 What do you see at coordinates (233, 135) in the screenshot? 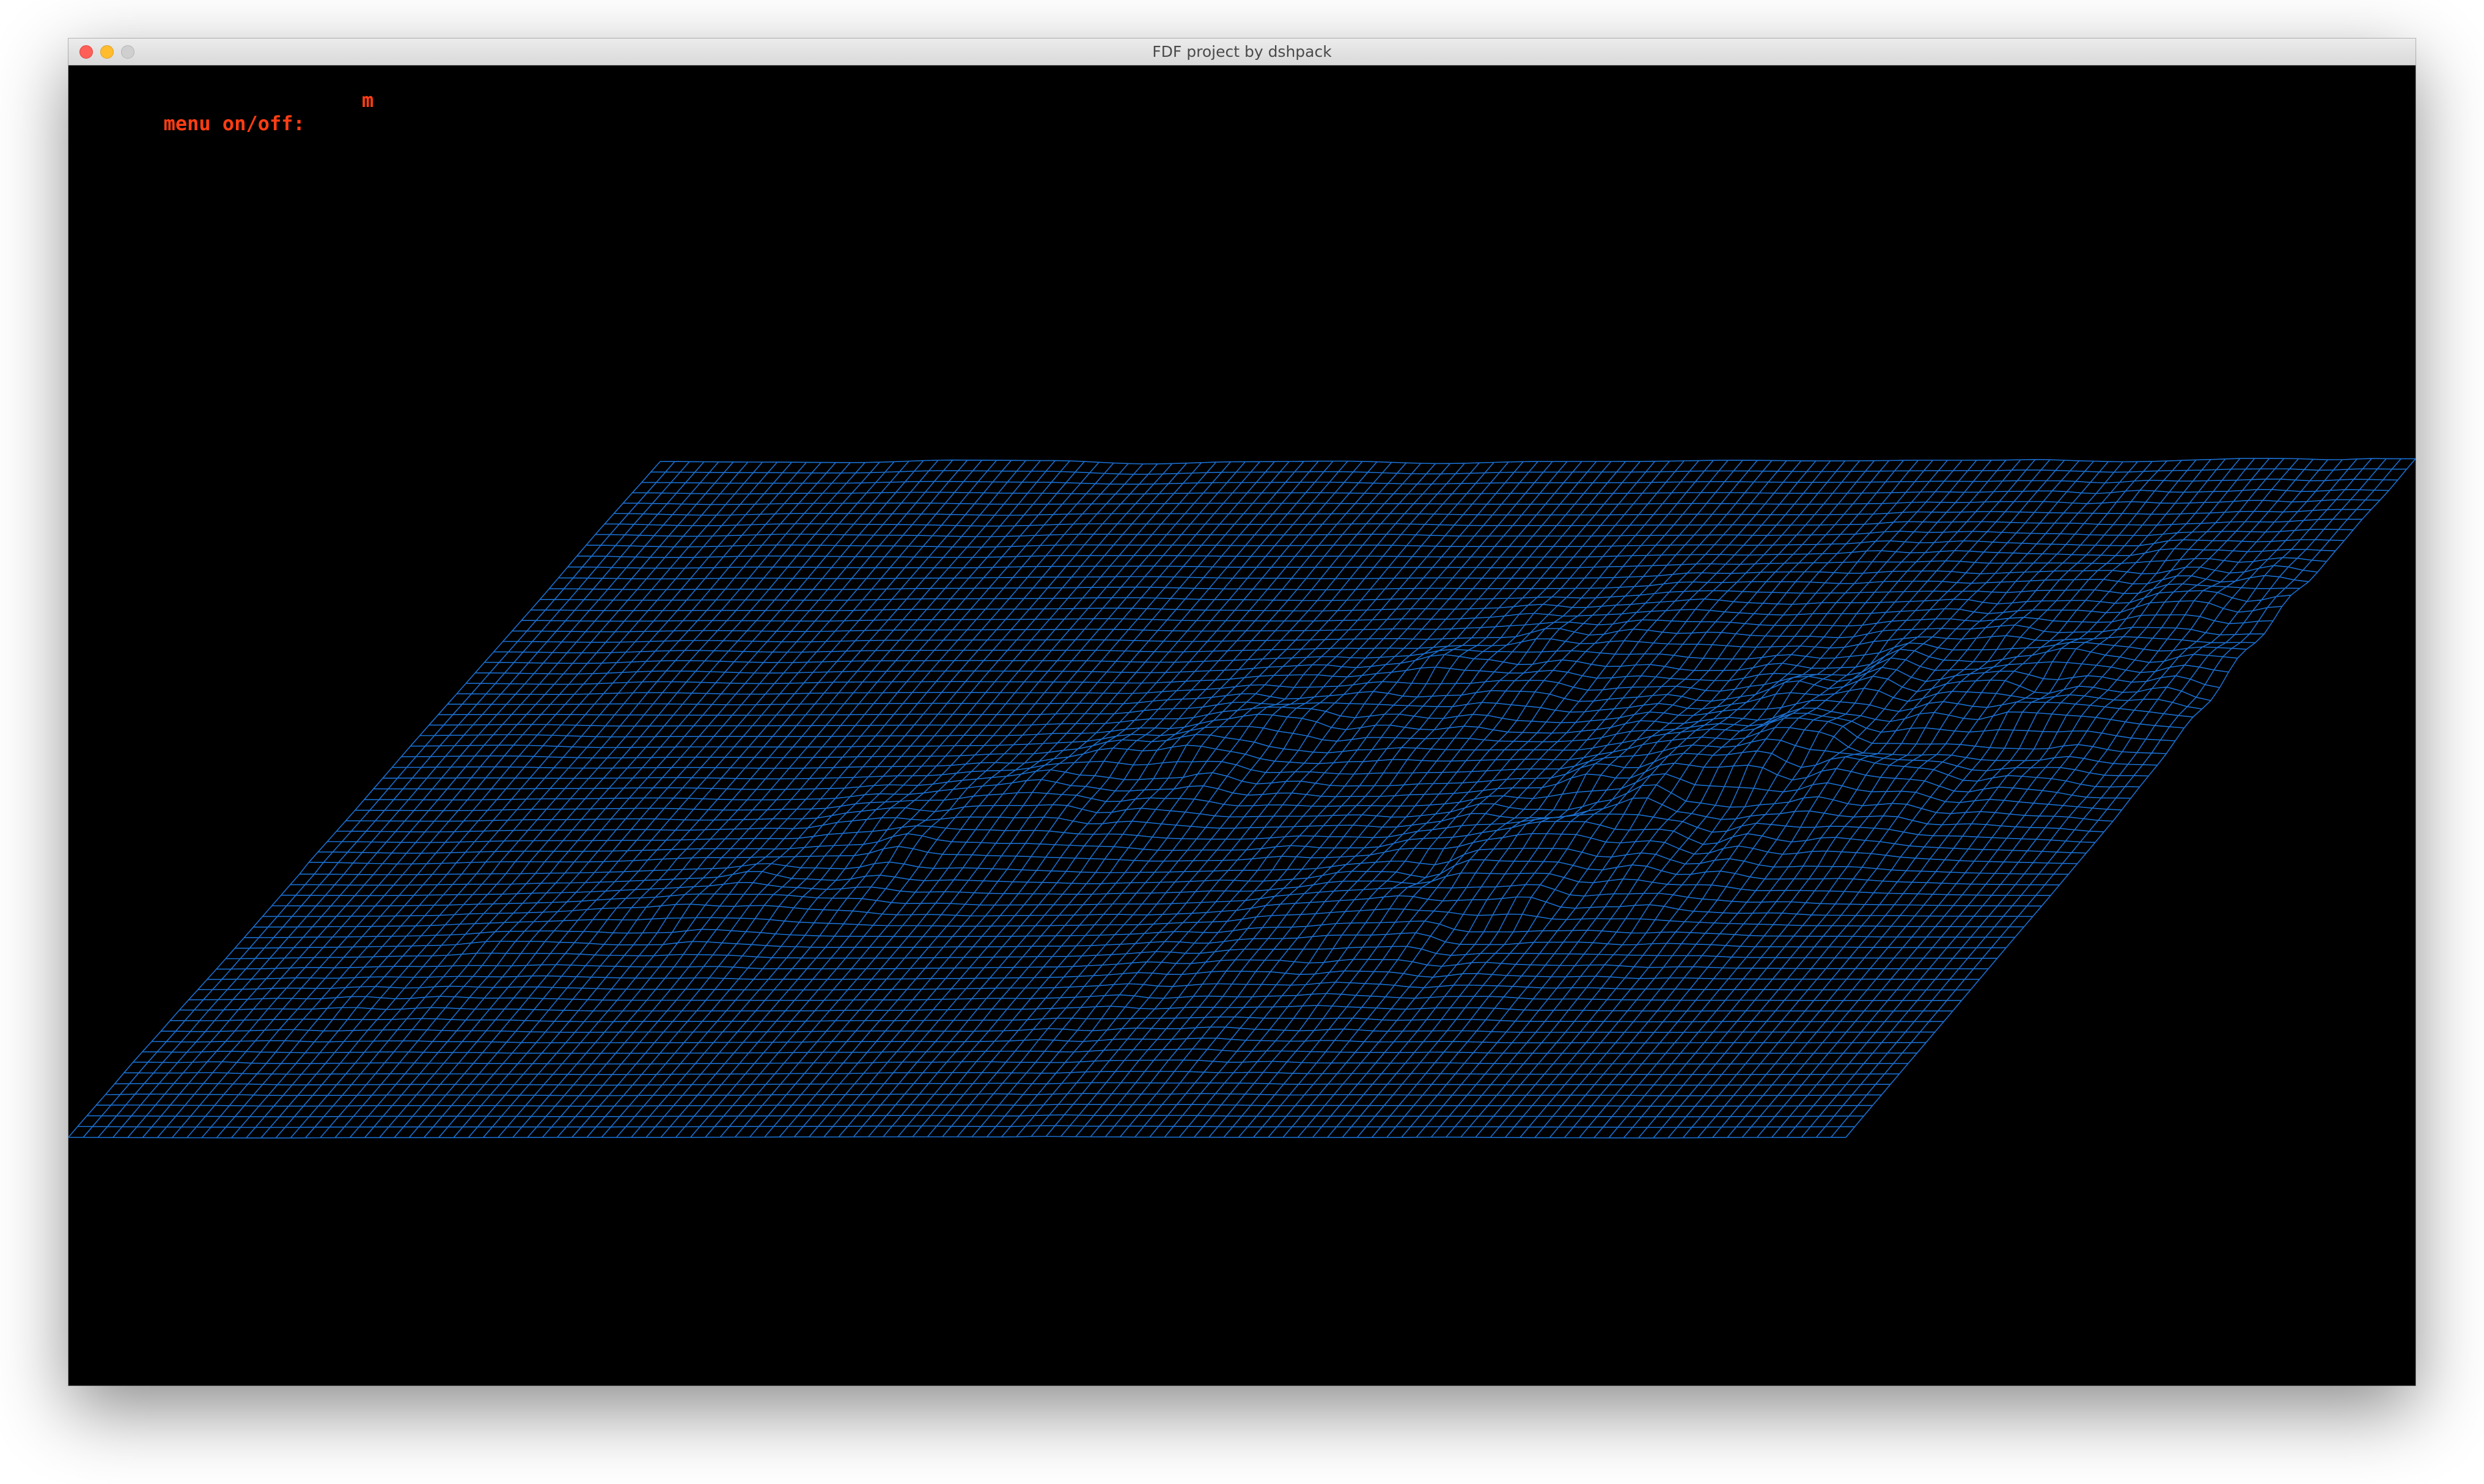
I see `menu-hint: menu on/off: m` at bounding box center [233, 135].